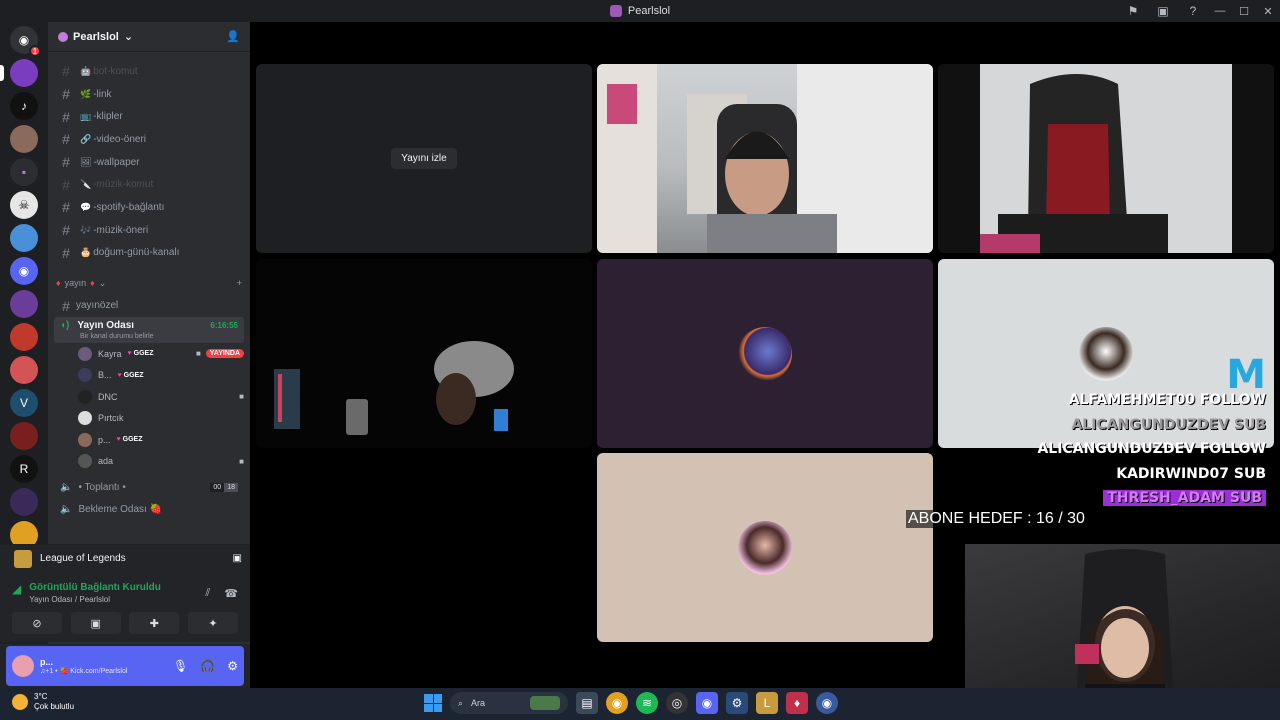 The width and height of the screenshot is (1280, 720). I want to click on category-yayin: ♦ yayın ♦ ⌄ +, so click(149, 283).